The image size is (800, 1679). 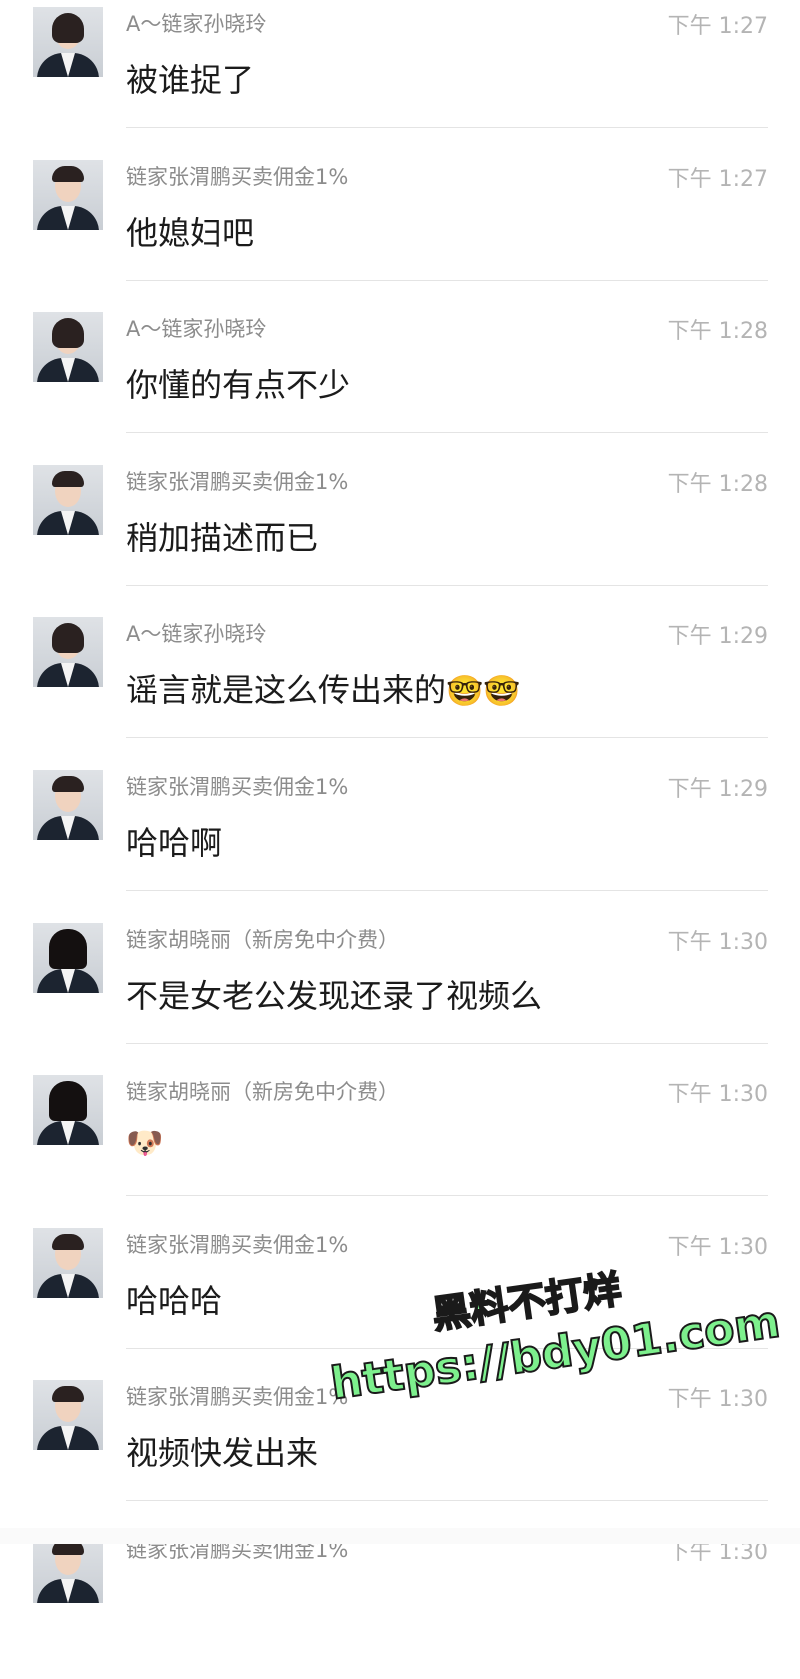 I want to click on message-text: 被谁捉了, so click(x=190, y=78).